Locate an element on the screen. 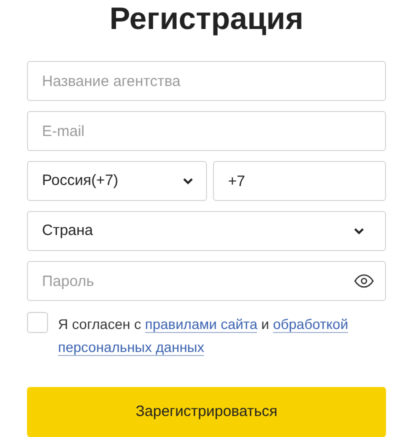 The width and height of the screenshot is (413, 437). consent-link: правилами сайта is located at coordinates (201, 324).